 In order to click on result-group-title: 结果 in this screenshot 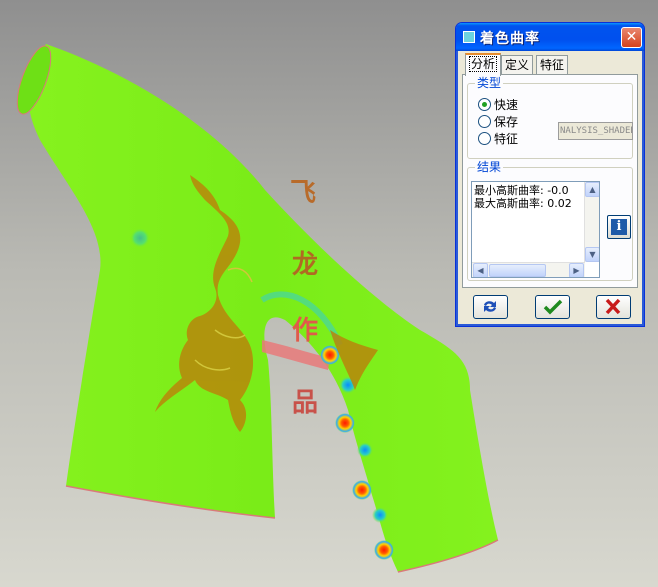, I will do `click(489, 167)`.